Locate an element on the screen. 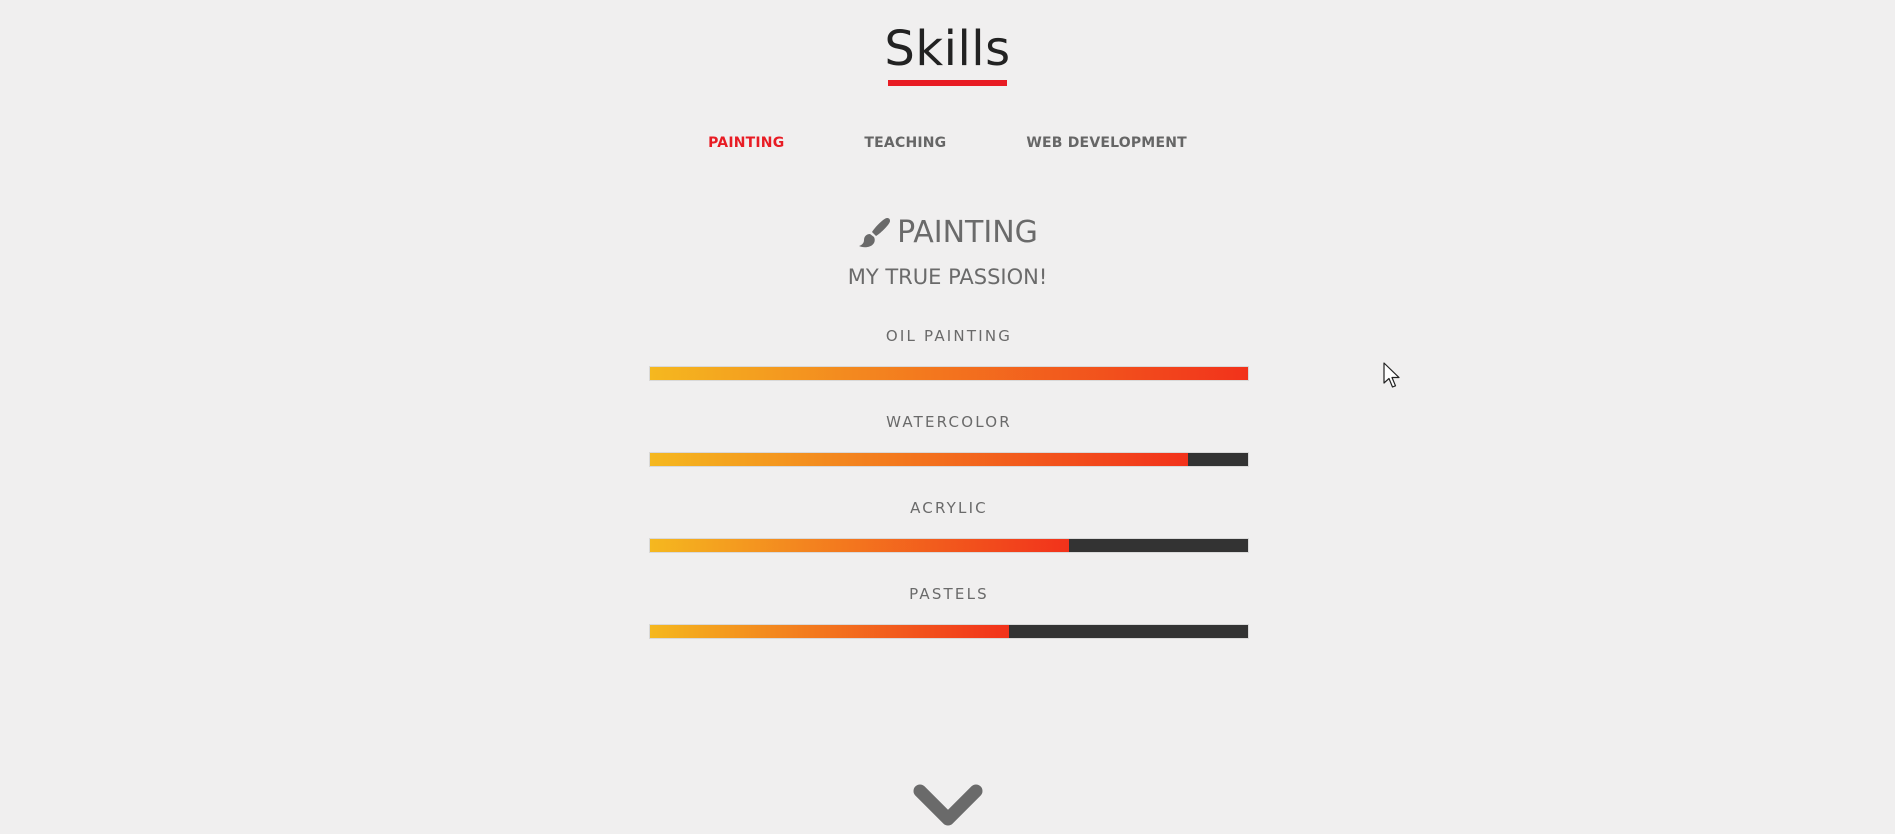 This screenshot has width=1895, height=834. section-heading-text: PAINTING is located at coordinates (967, 232).